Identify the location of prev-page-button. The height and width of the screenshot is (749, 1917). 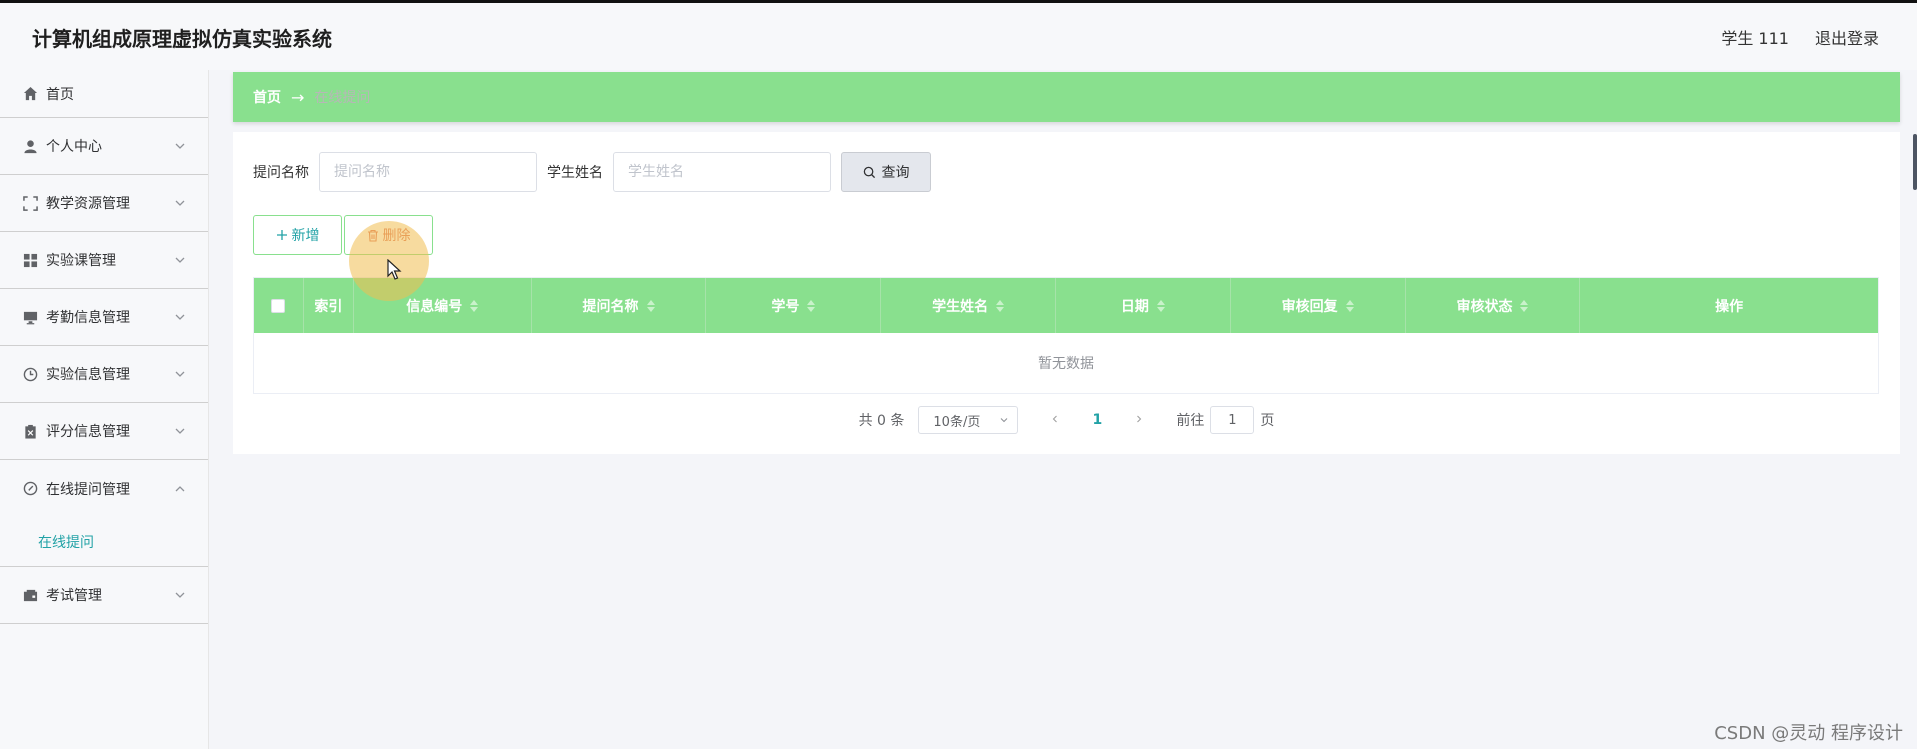
(1055, 420).